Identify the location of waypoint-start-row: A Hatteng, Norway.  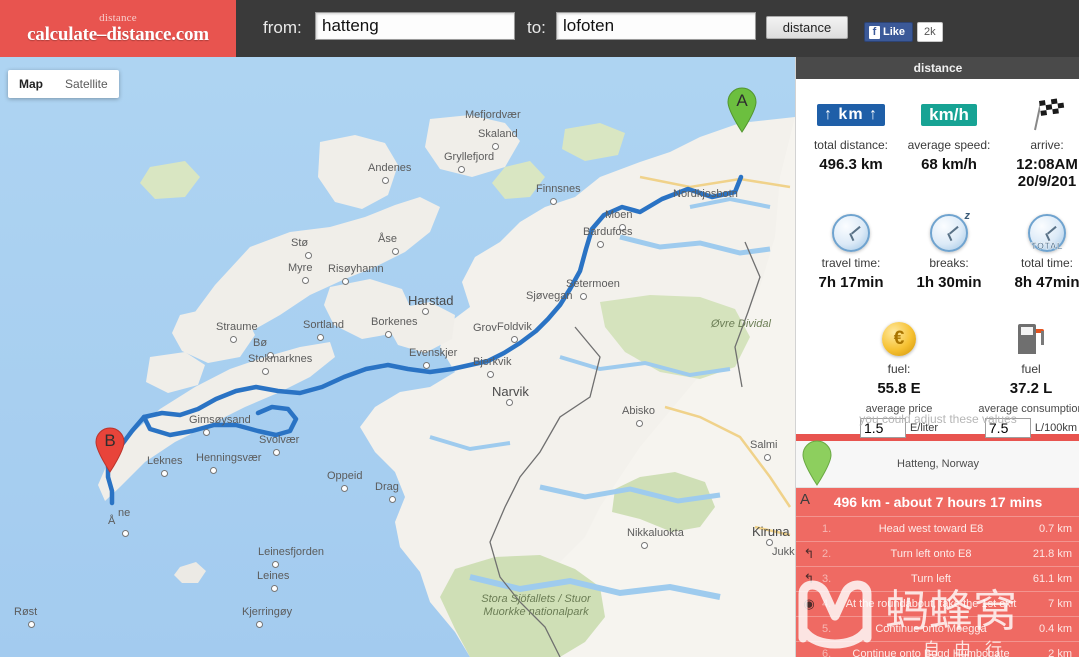
(937, 474).